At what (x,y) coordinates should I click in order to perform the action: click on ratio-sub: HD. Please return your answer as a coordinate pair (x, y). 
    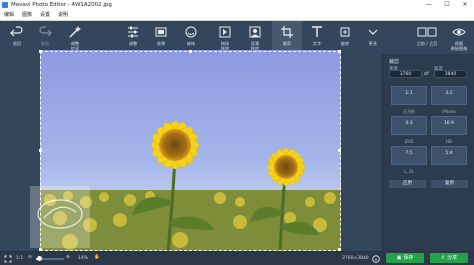
    Looking at the image, I should click on (449, 141).